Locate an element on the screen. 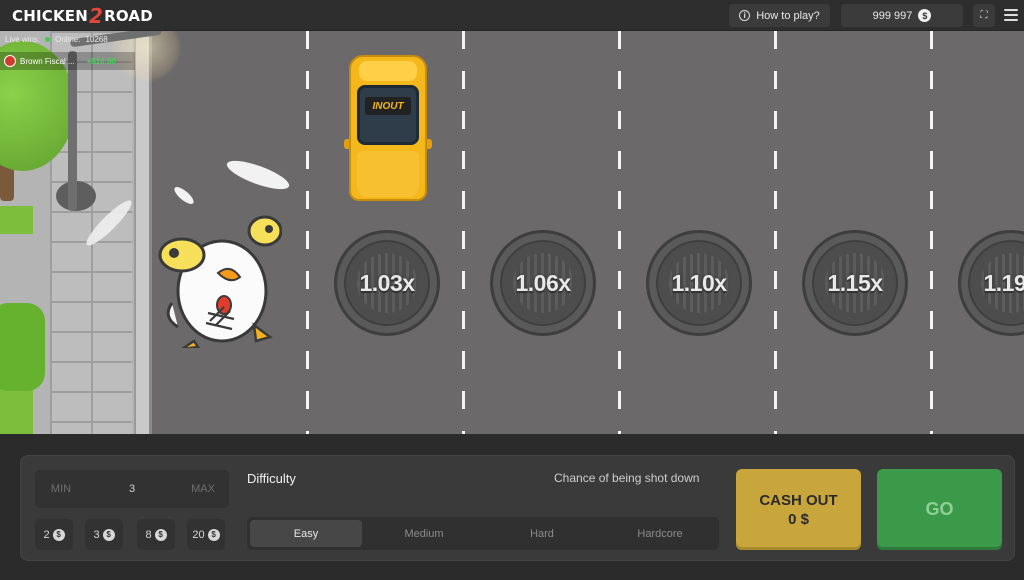 This screenshot has height=580, width=1024. menu-button is located at coordinates (1011, 15).